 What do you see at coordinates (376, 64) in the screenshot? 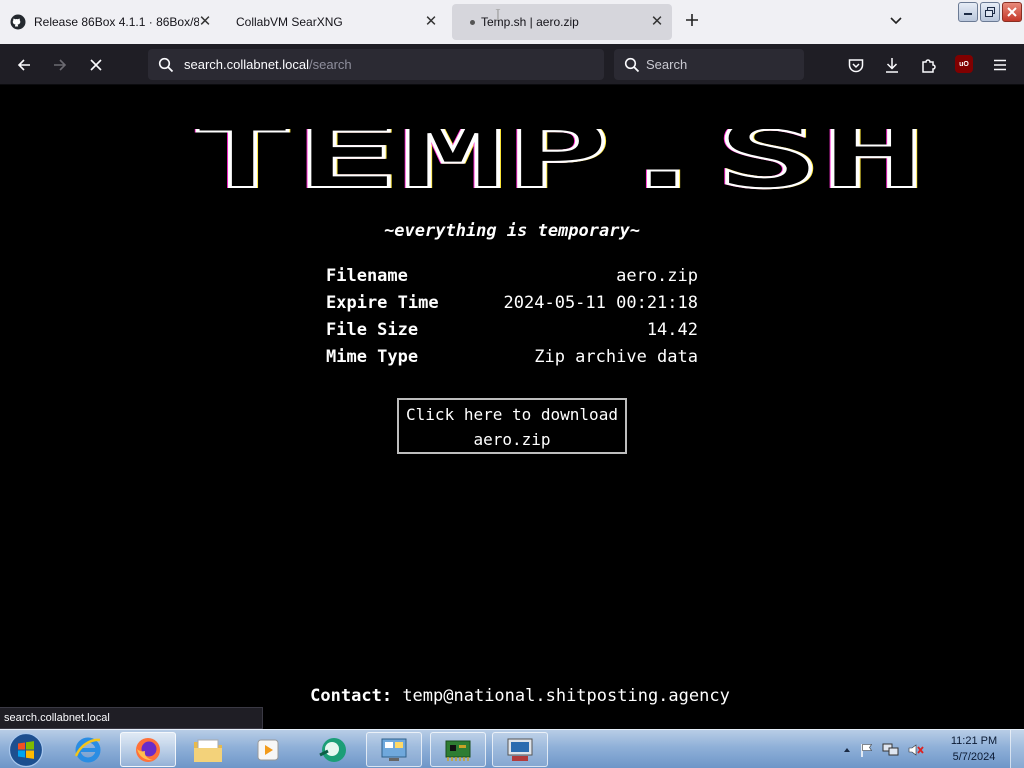
I see `address-bar: search.collabnet.local/search` at bounding box center [376, 64].